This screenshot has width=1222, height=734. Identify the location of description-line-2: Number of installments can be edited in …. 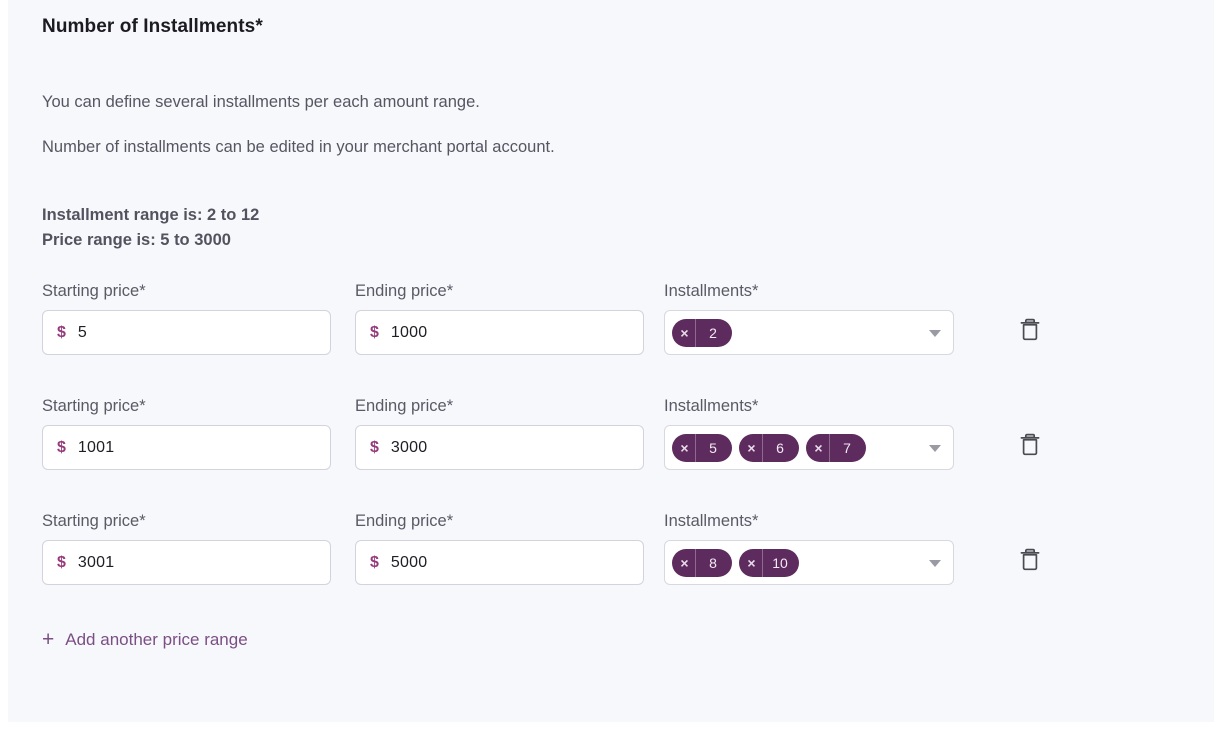
(298, 147).